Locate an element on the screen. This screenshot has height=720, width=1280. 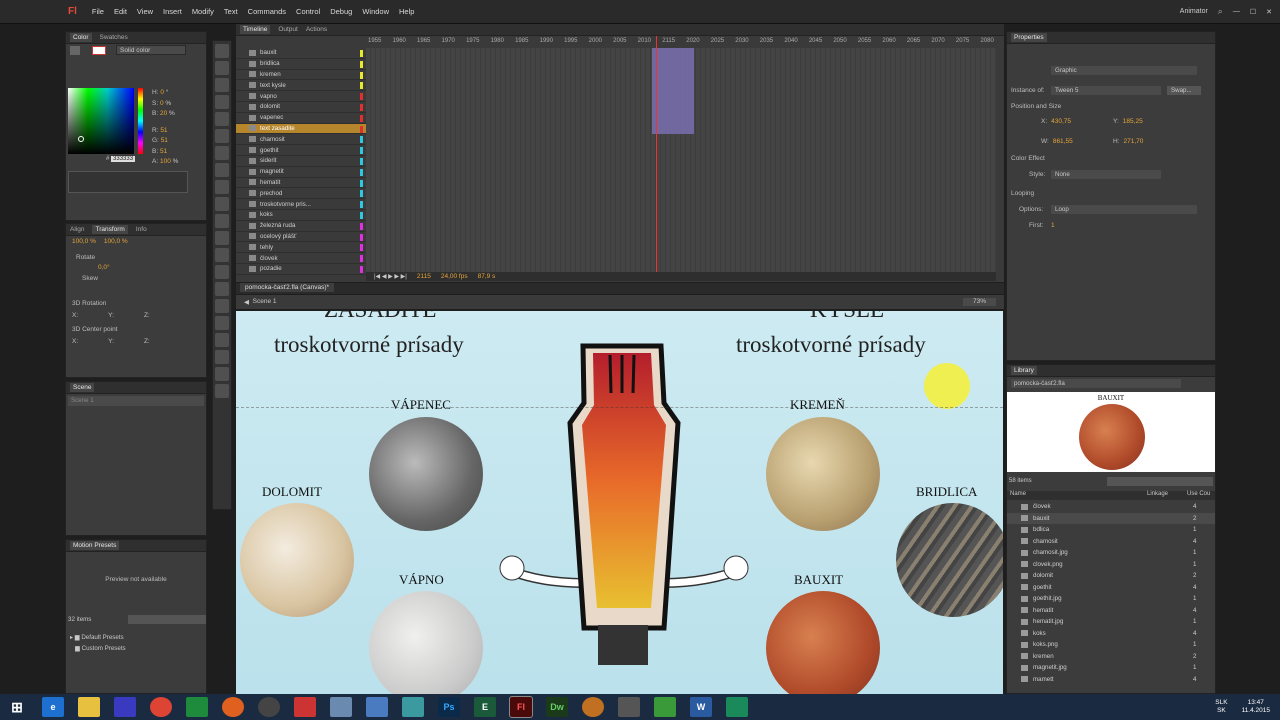
hue-value: 0 is located at coordinates (162, 92).